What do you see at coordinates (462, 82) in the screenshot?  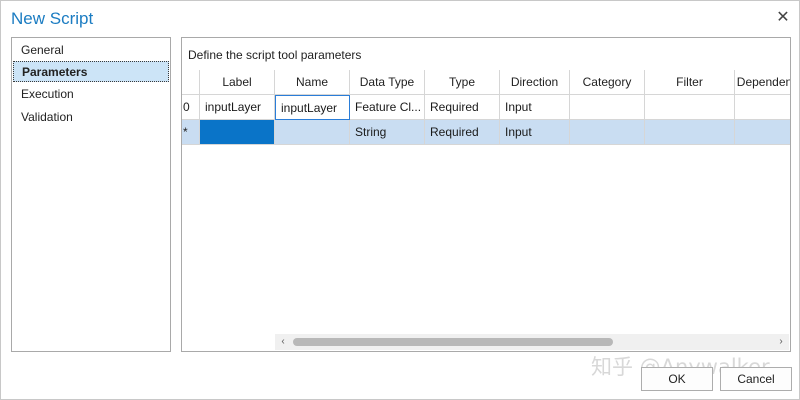 I see `column-header-type: Type` at bounding box center [462, 82].